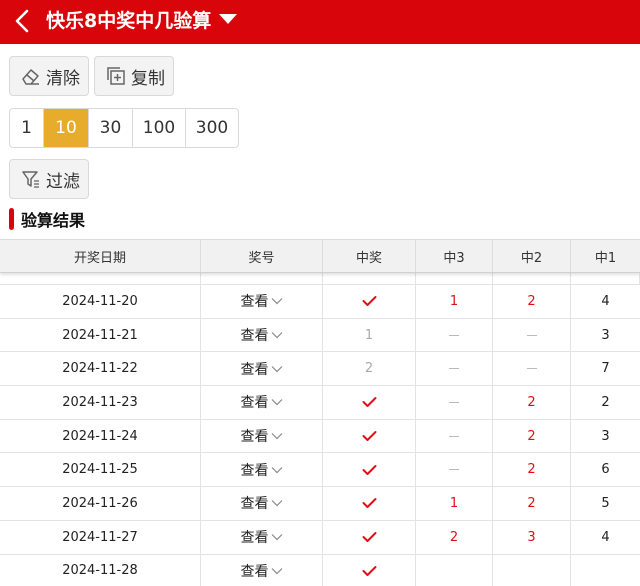 The height and width of the screenshot is (586, 640). I want to click on caret-down-icon, so click(228, 19).